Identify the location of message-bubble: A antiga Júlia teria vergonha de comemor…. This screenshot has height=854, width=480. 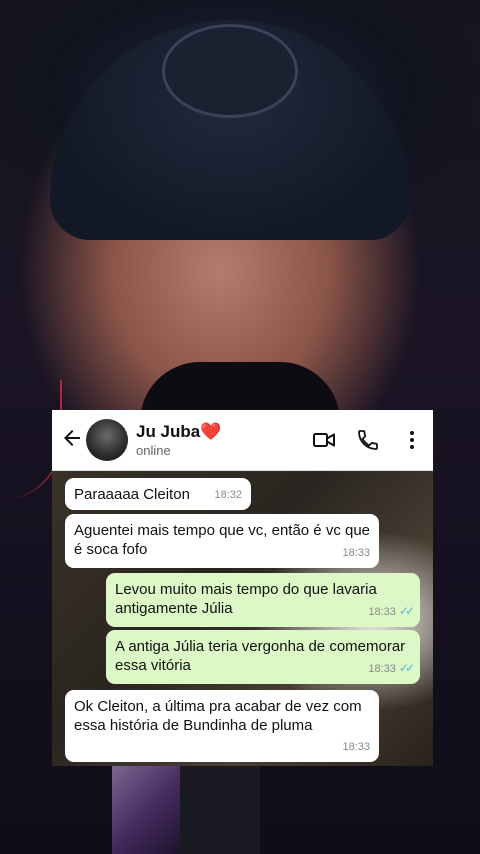
(263, 657).